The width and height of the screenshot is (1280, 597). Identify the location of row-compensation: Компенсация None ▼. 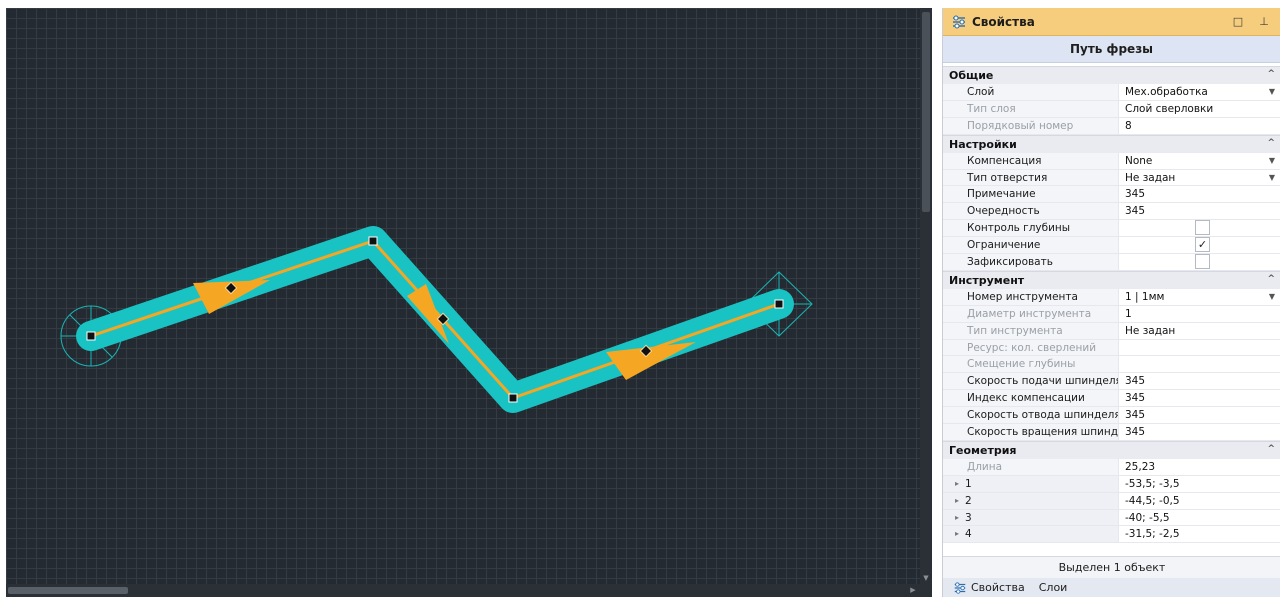
(1111, 161).